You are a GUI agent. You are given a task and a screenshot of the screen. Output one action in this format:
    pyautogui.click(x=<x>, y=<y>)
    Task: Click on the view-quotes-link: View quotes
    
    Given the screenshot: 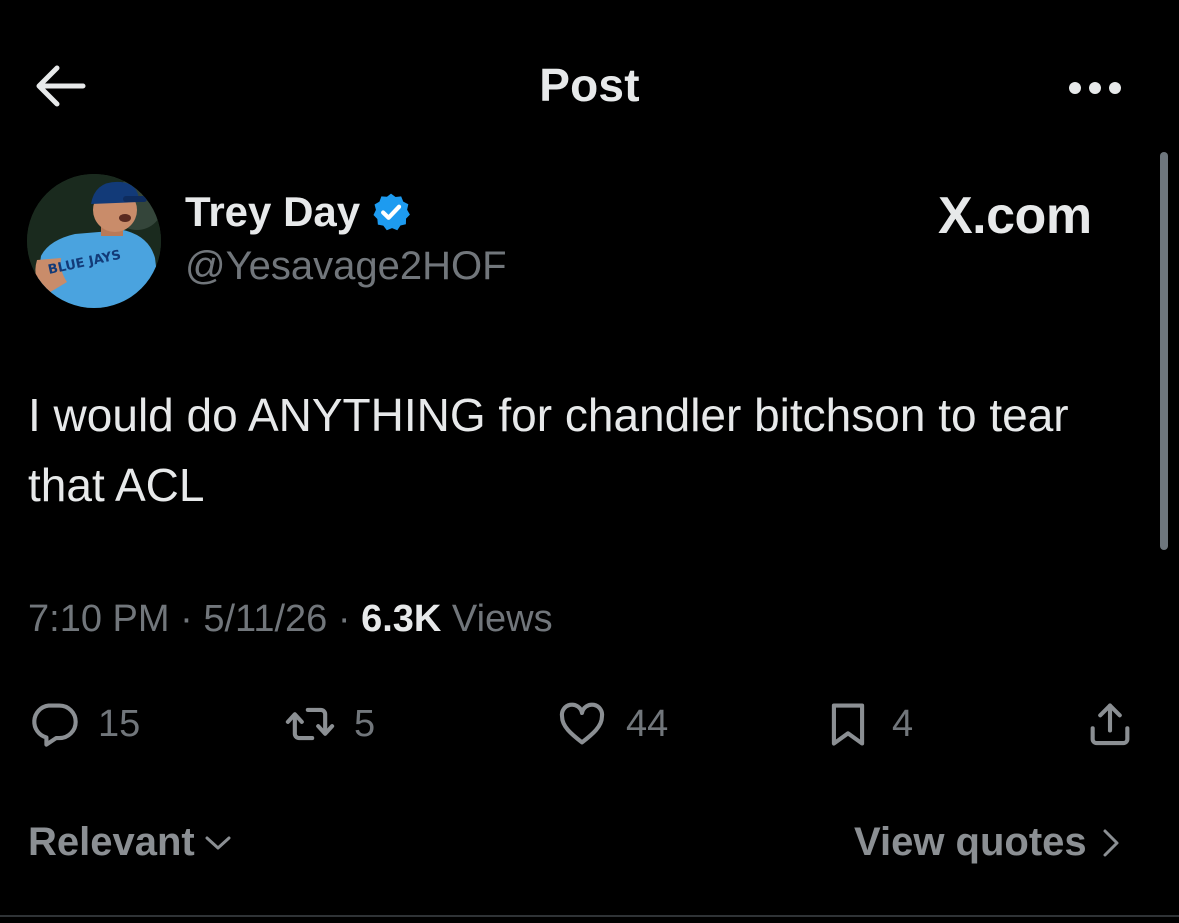 What is the action you would take?
    pyautogui.click(x=987, y=842)
    